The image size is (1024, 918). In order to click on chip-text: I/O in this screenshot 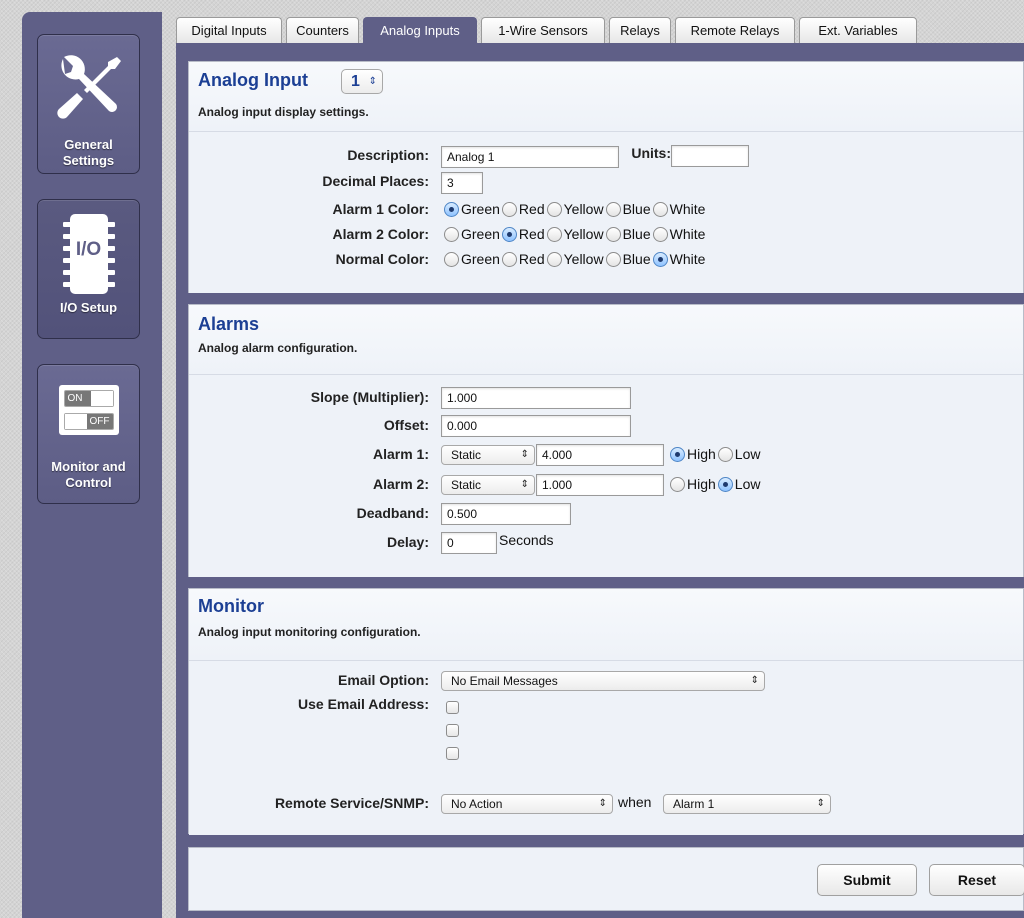, I will do `click(88, 249)`.